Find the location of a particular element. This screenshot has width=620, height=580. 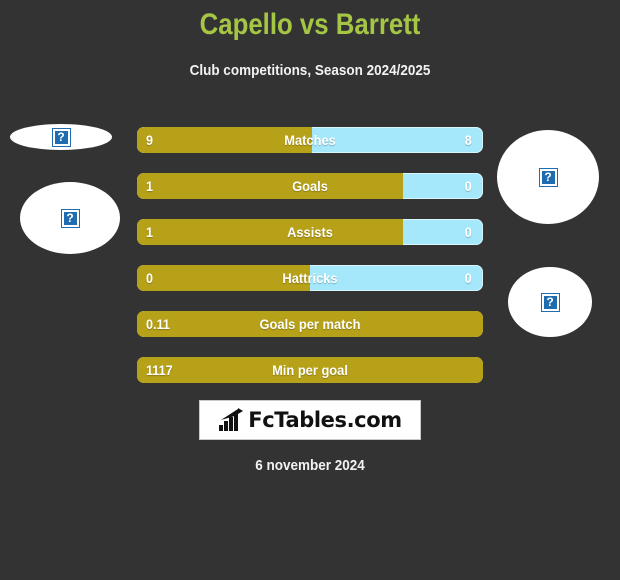

avatar-right-top: ? is located at coordinates (548, 177).